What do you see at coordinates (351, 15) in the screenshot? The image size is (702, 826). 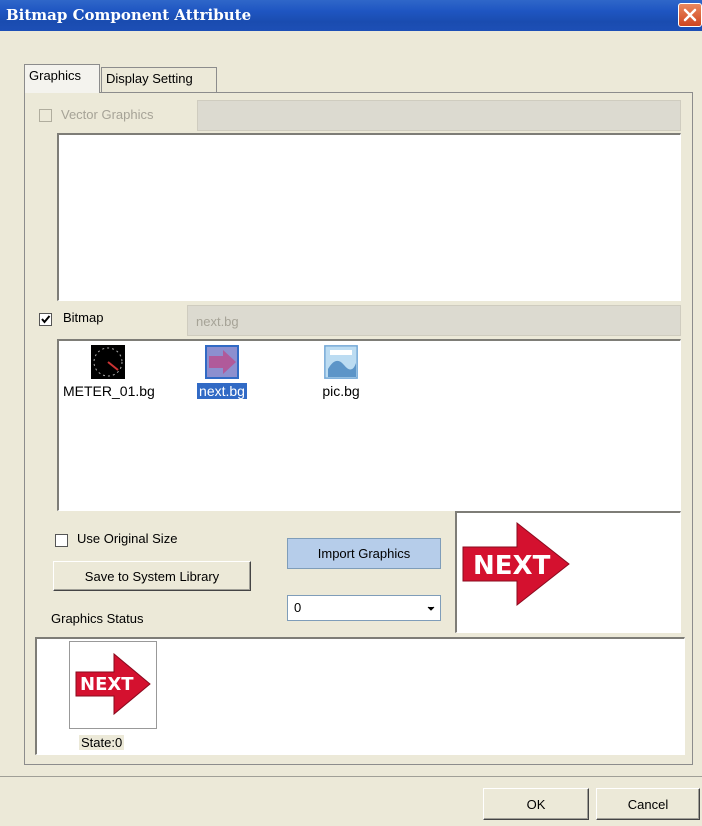 I see `title-bar: Bitmap Component Attribute` at bounding box center [351, 15].